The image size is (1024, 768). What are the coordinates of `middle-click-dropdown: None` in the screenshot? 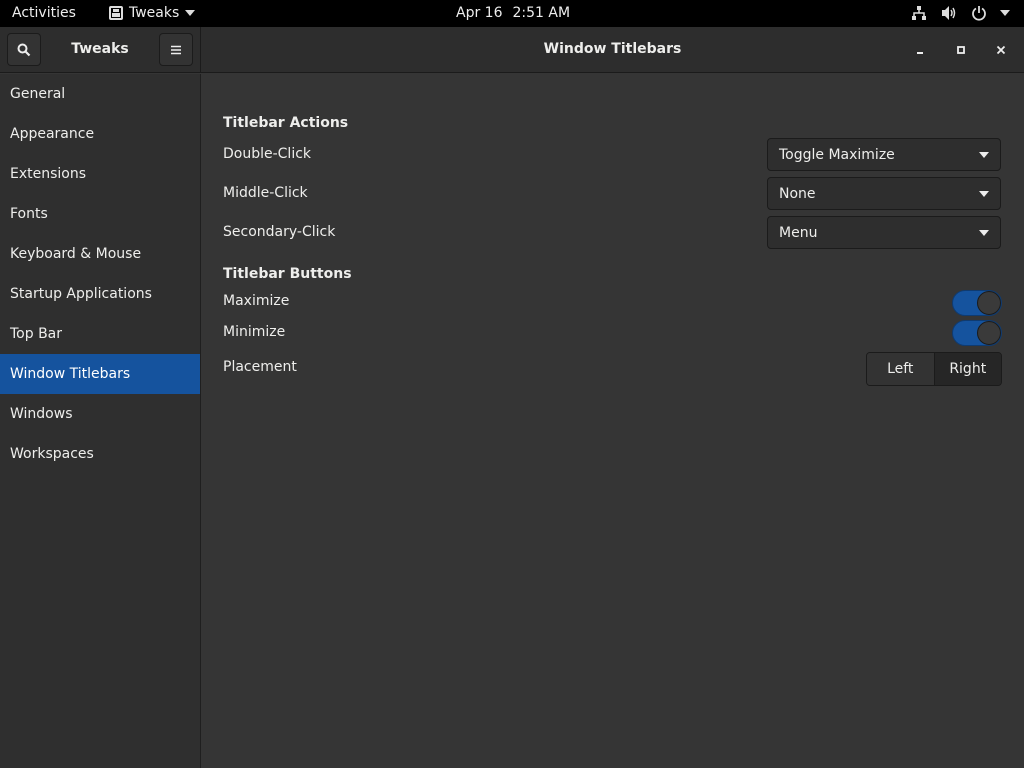 It's located at (884, 193).